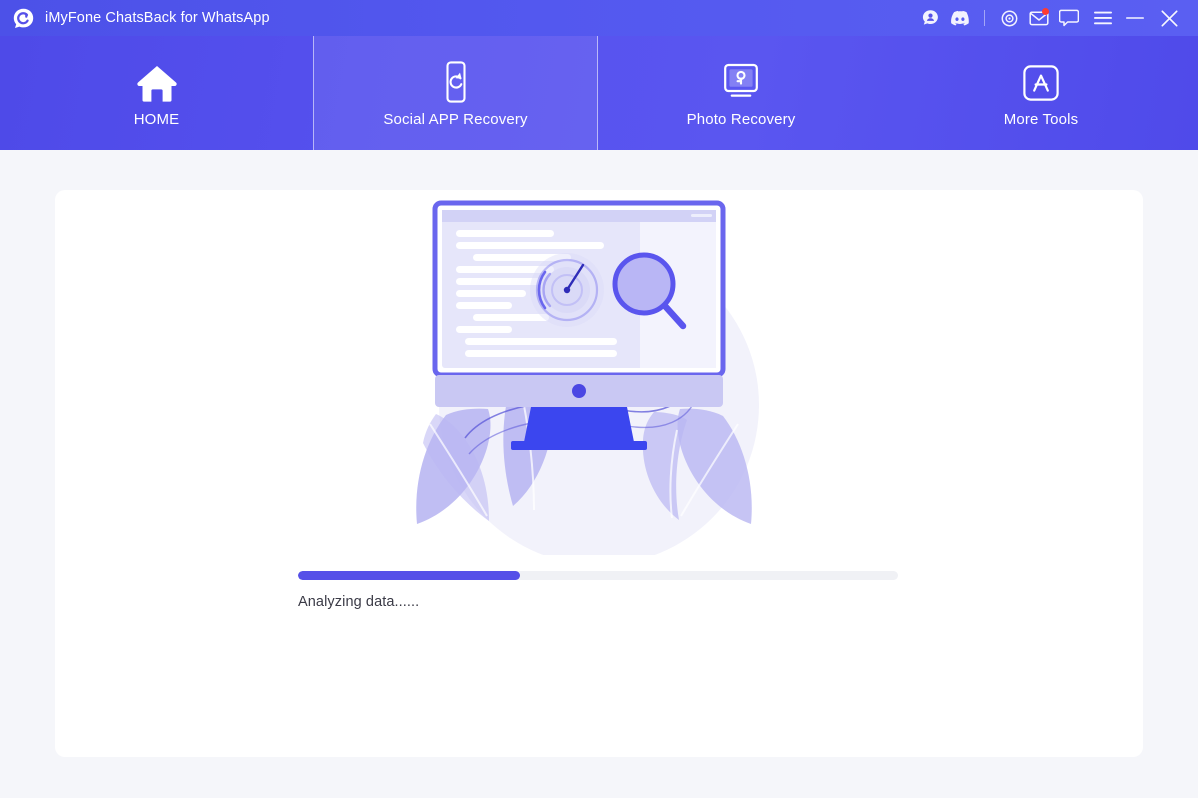  What do you see at coordinates (156, 119) in the screenshot?
I see `nav-tab-label: HOME` at bounding box center [156, 119].